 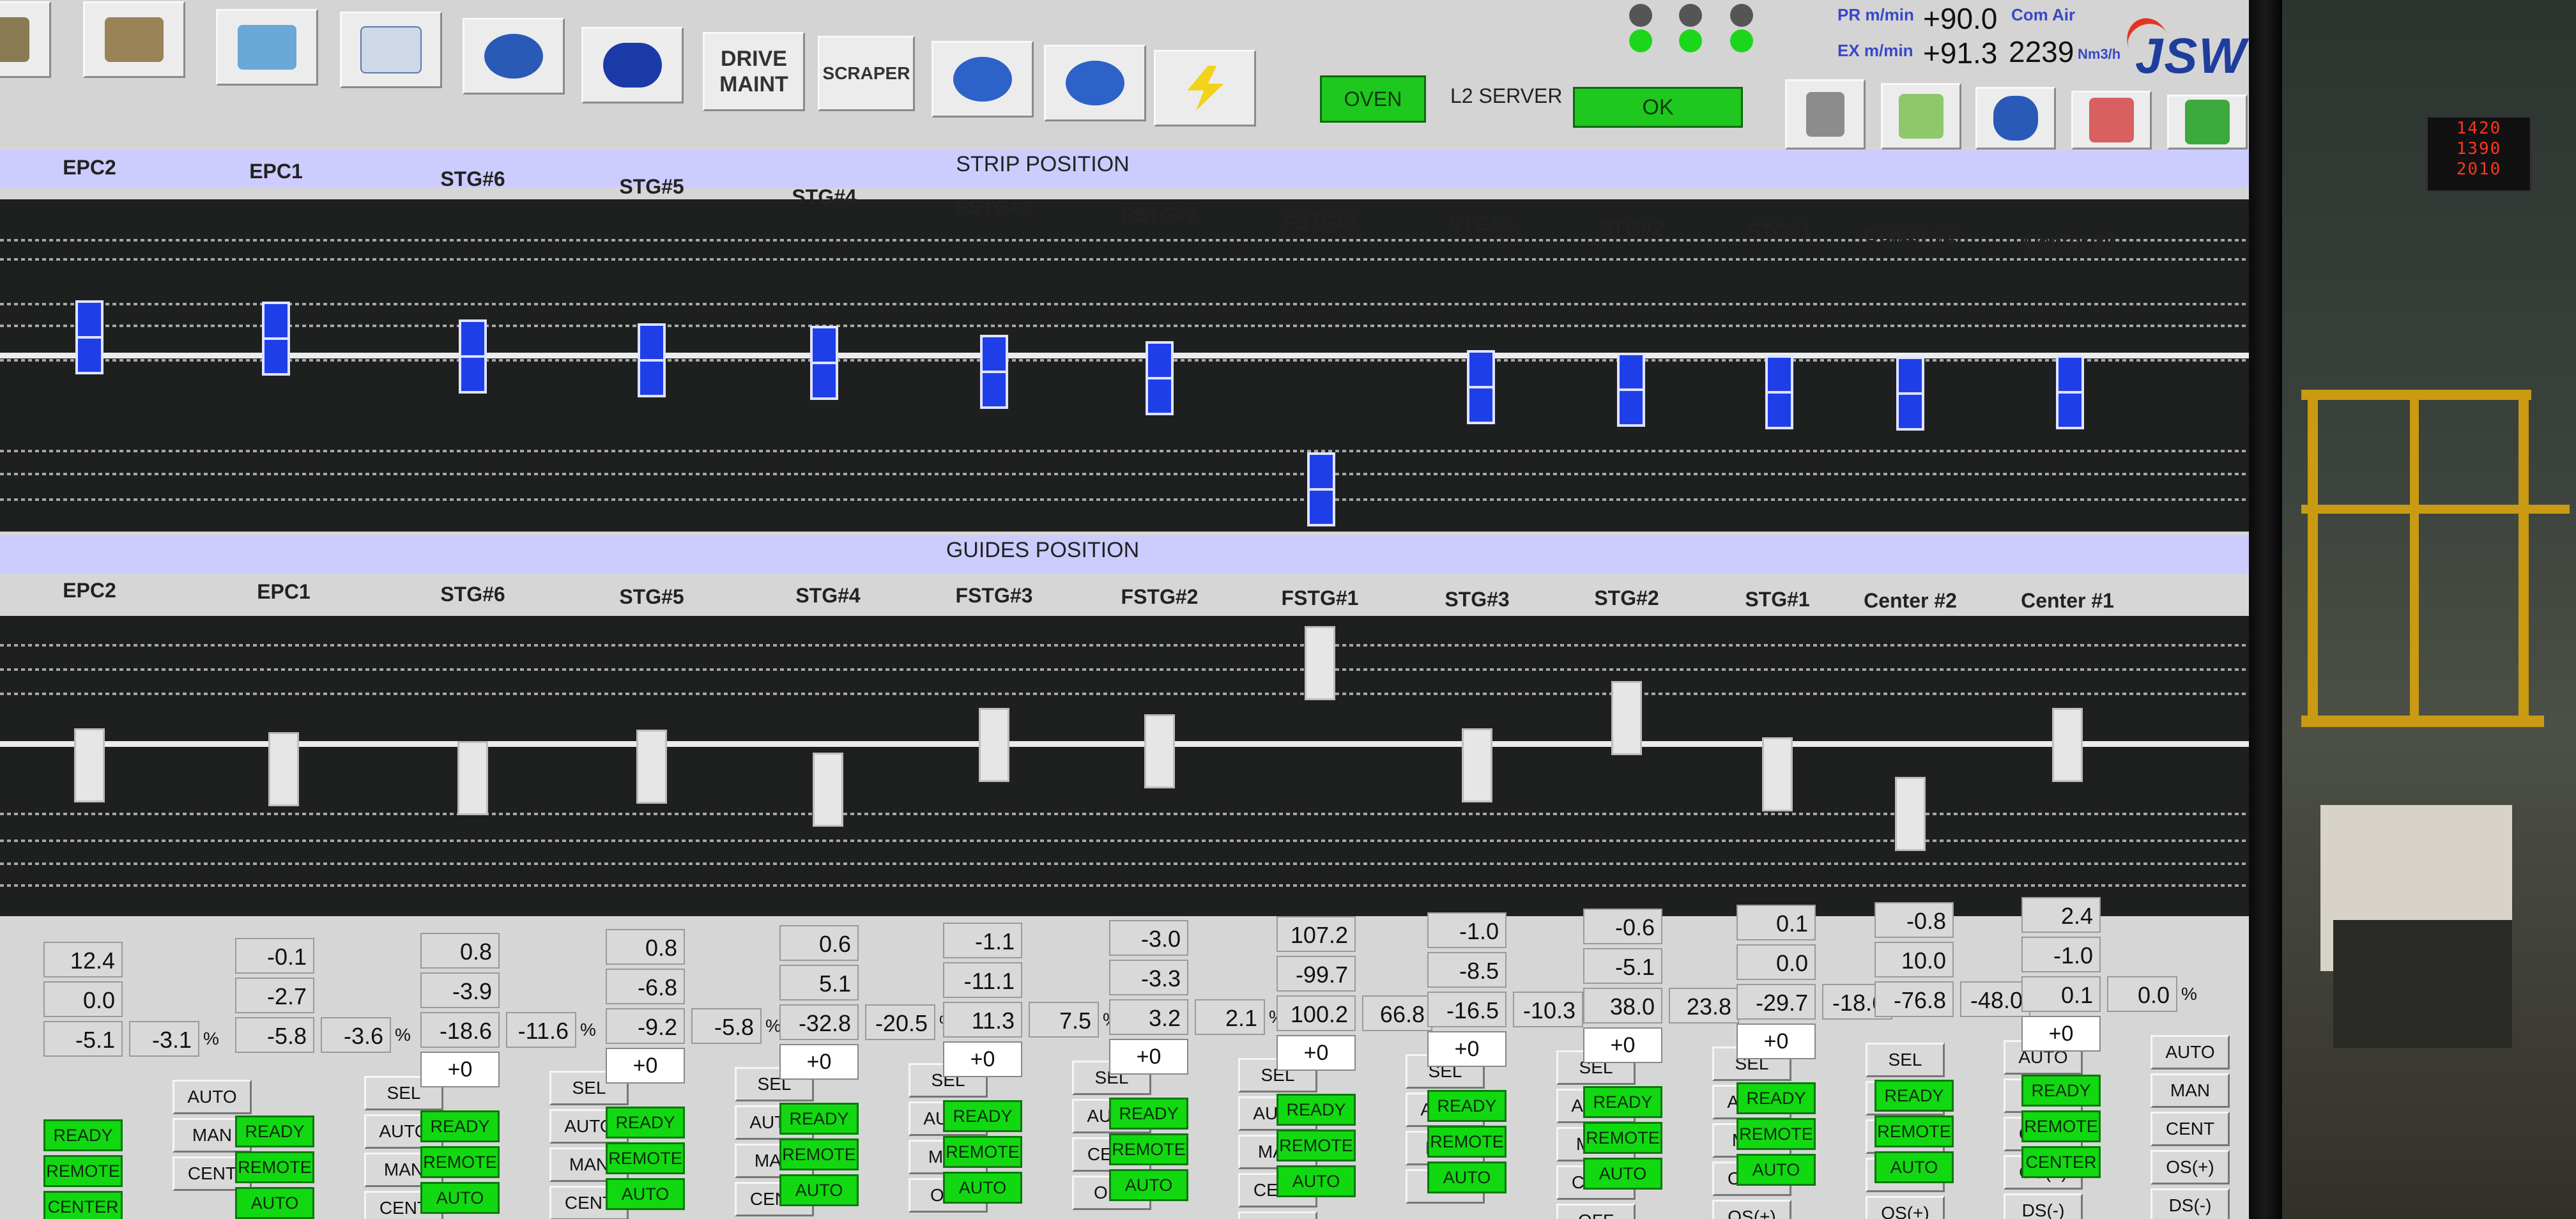 What do you see at coordinates (1148, 977) in the screenshot?
I see `station-value-mid: -3.3` at bounding box center [1148, 977].